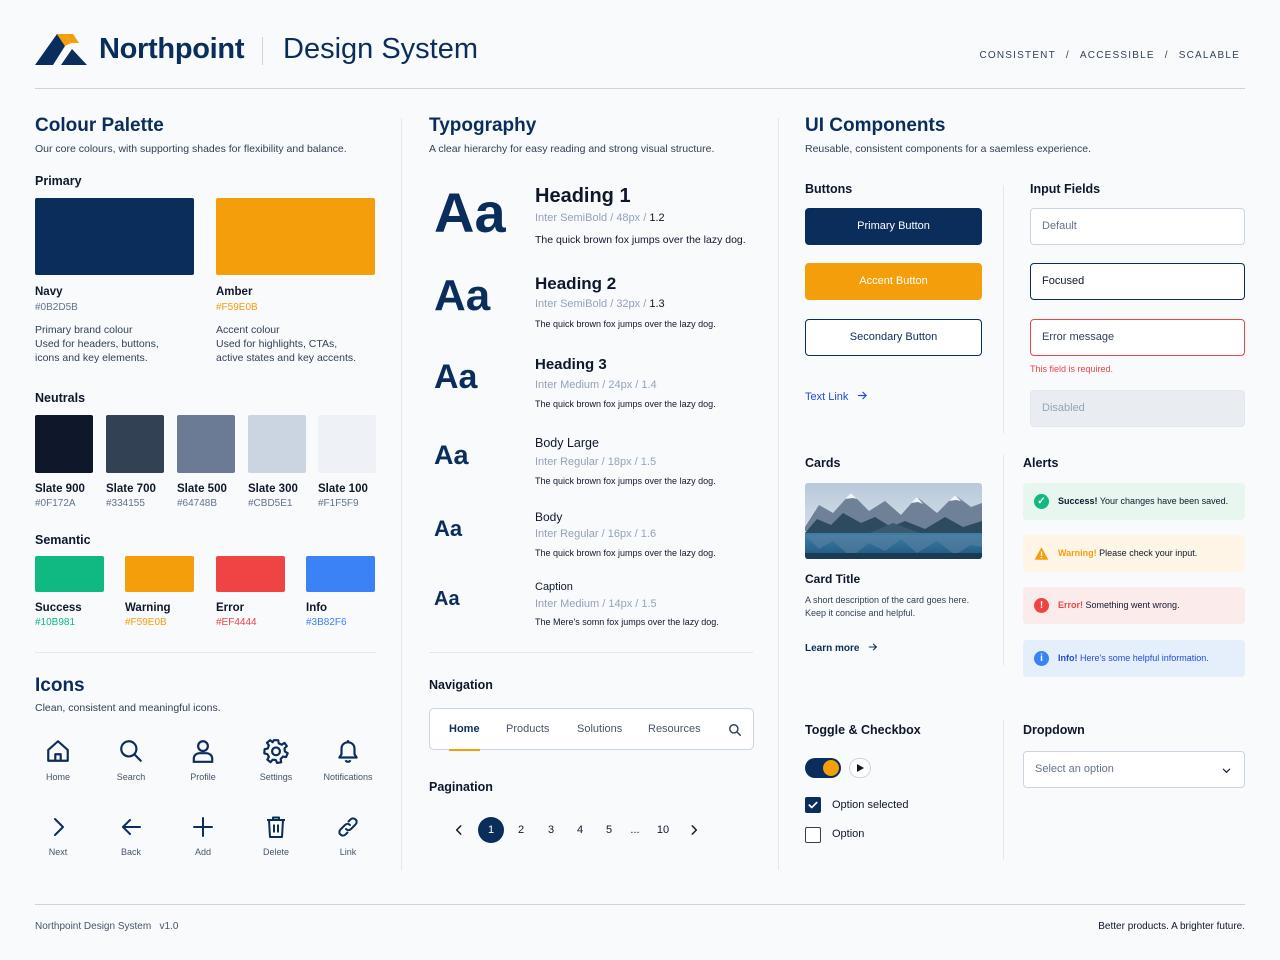  What do you see at coordinates (836, 396) in the screenshot?
I see `text-link: Text Link` at bounding box center [836, 396].